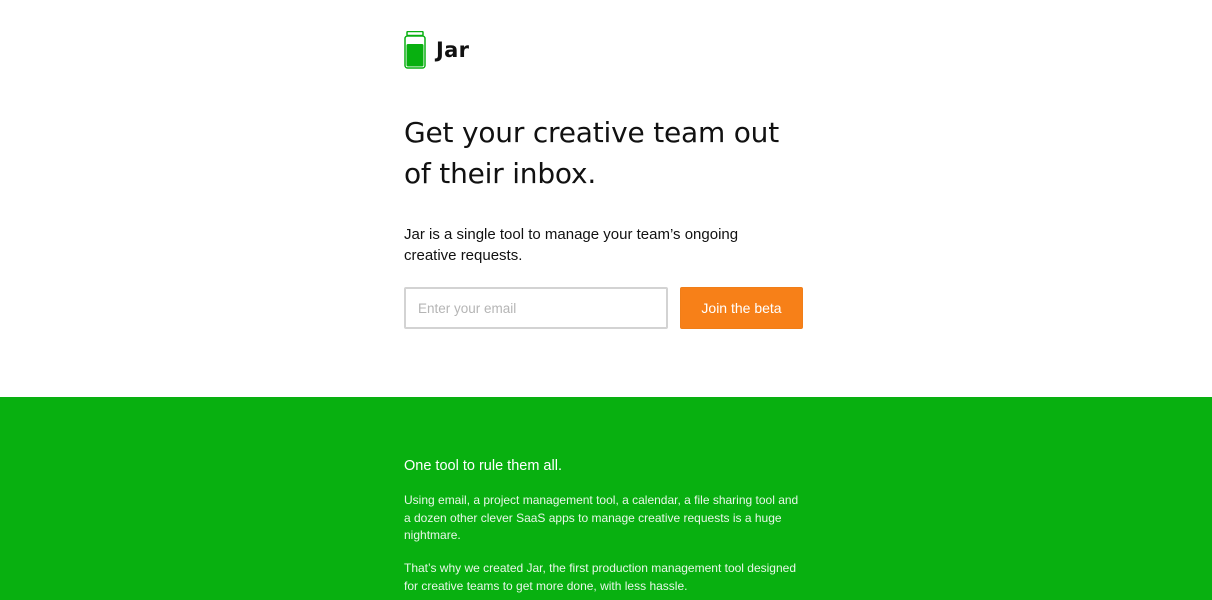 The image size is (1212, 600). What do you see at coordinates (415, 50) in the screenshot?
I see `jar-icon` at bounding box center [415, 50].